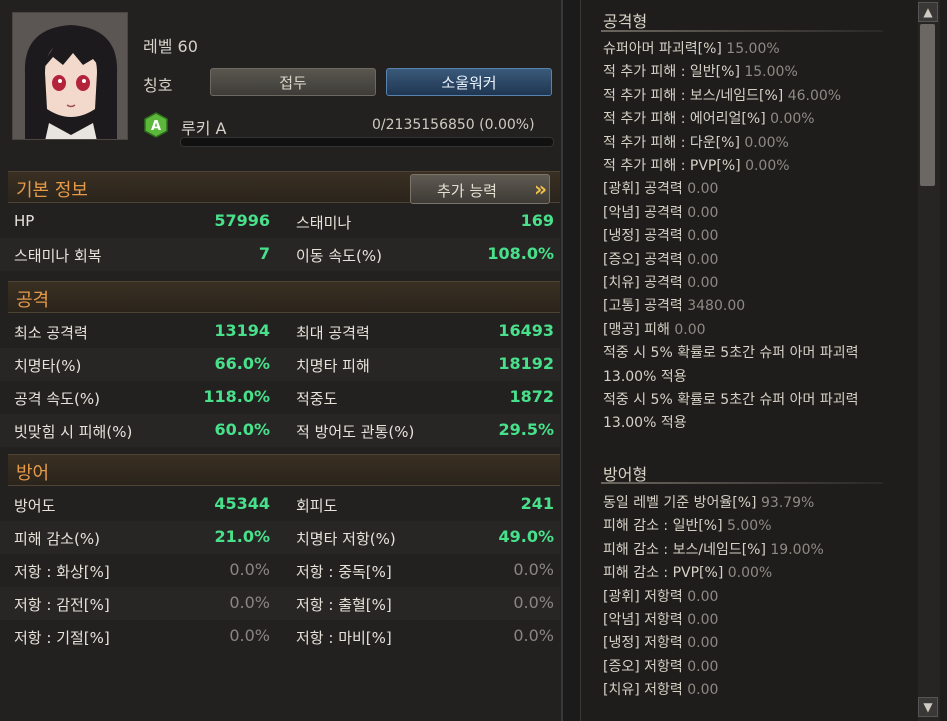 The image size is (947, 721). I want to click on stat-name: 회피도, so click(317, 506).